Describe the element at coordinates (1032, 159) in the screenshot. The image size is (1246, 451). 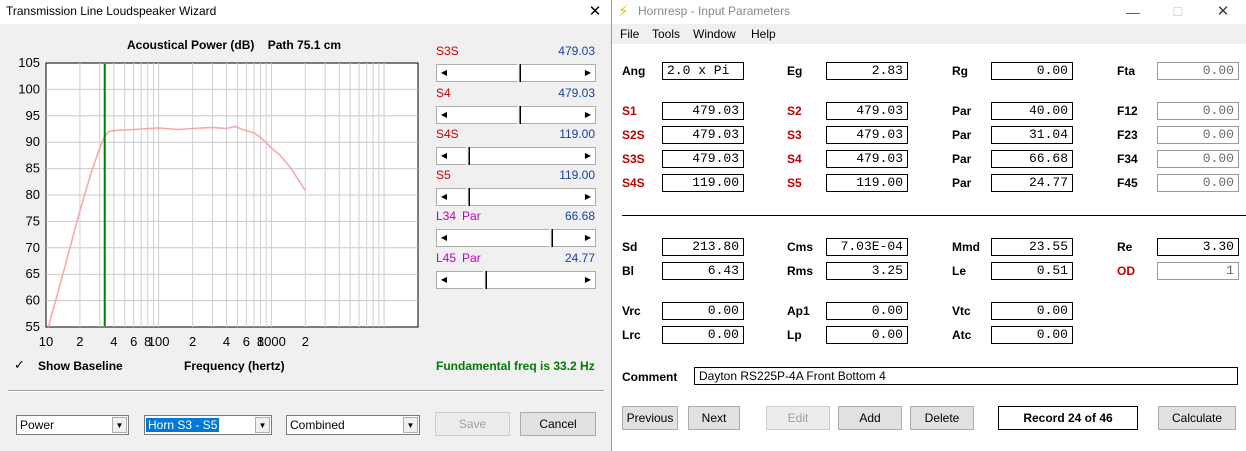
I see `param-field: 66.68` at that location.